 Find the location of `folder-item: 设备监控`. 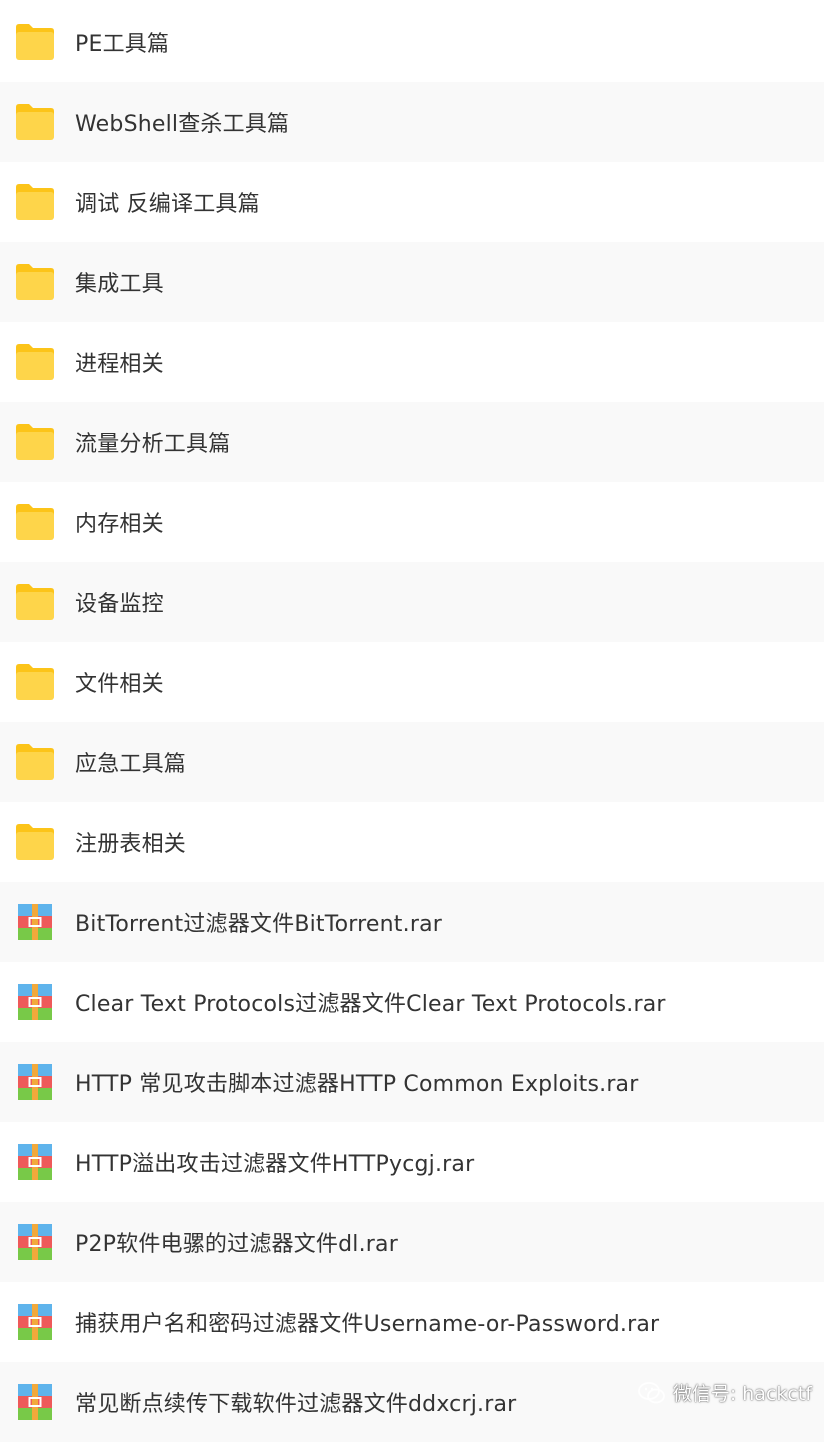

folder-item: 设备监控 is located at coordinates (412, 602).